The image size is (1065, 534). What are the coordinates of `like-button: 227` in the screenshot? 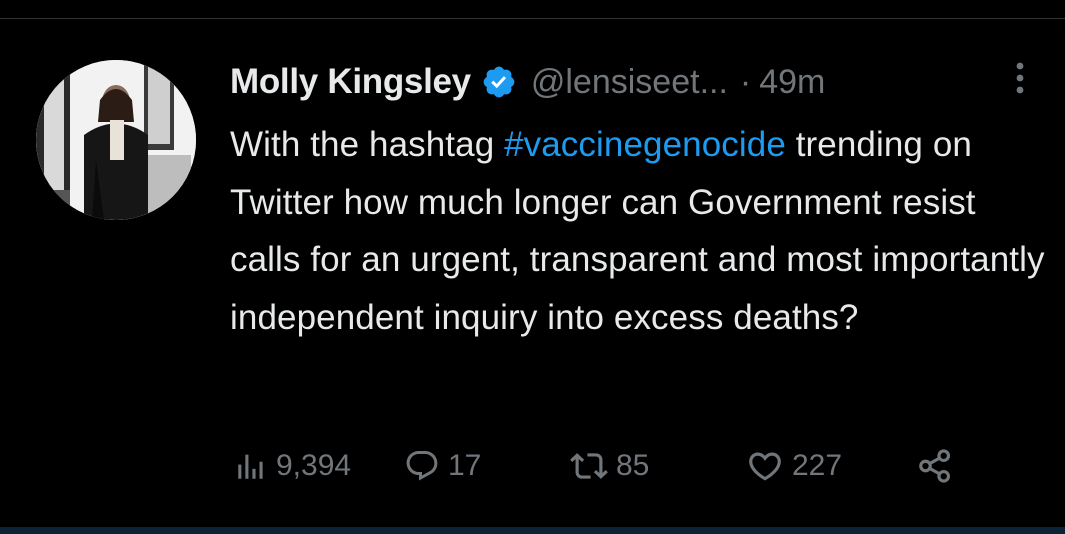 It's located at (794, 466).